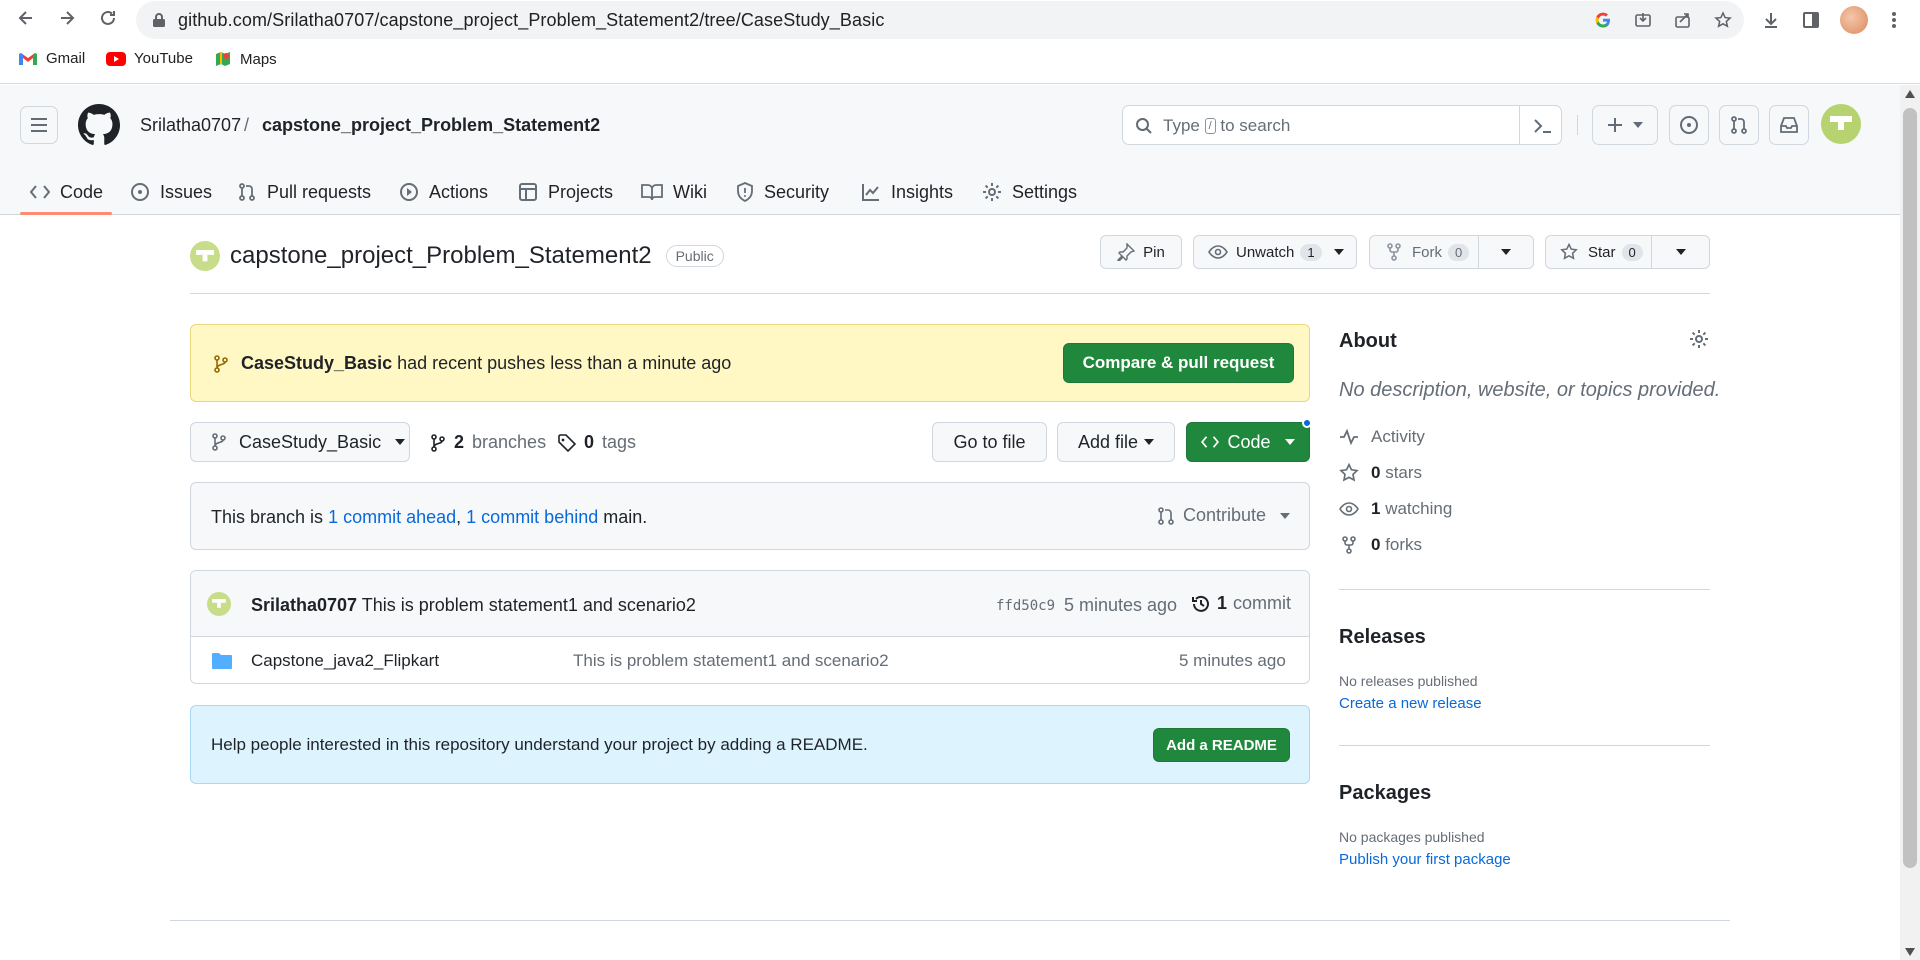 This screenshot has width=1920, height=960. Describe the element at coordinates (1424, 252) in the screenshot. I see `fork-button: Fork 0` at that location.